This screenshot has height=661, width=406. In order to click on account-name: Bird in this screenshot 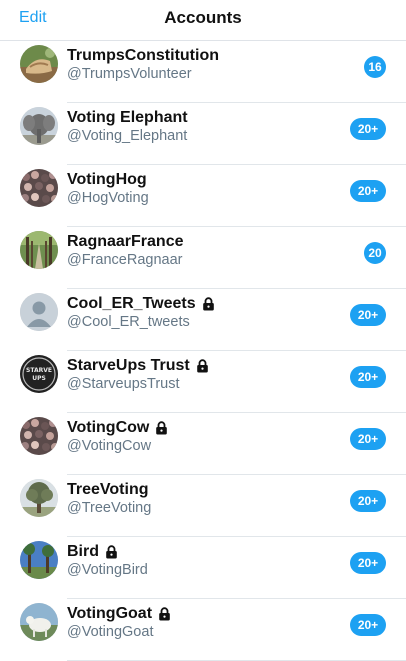, I will do `click(83, 551)`.